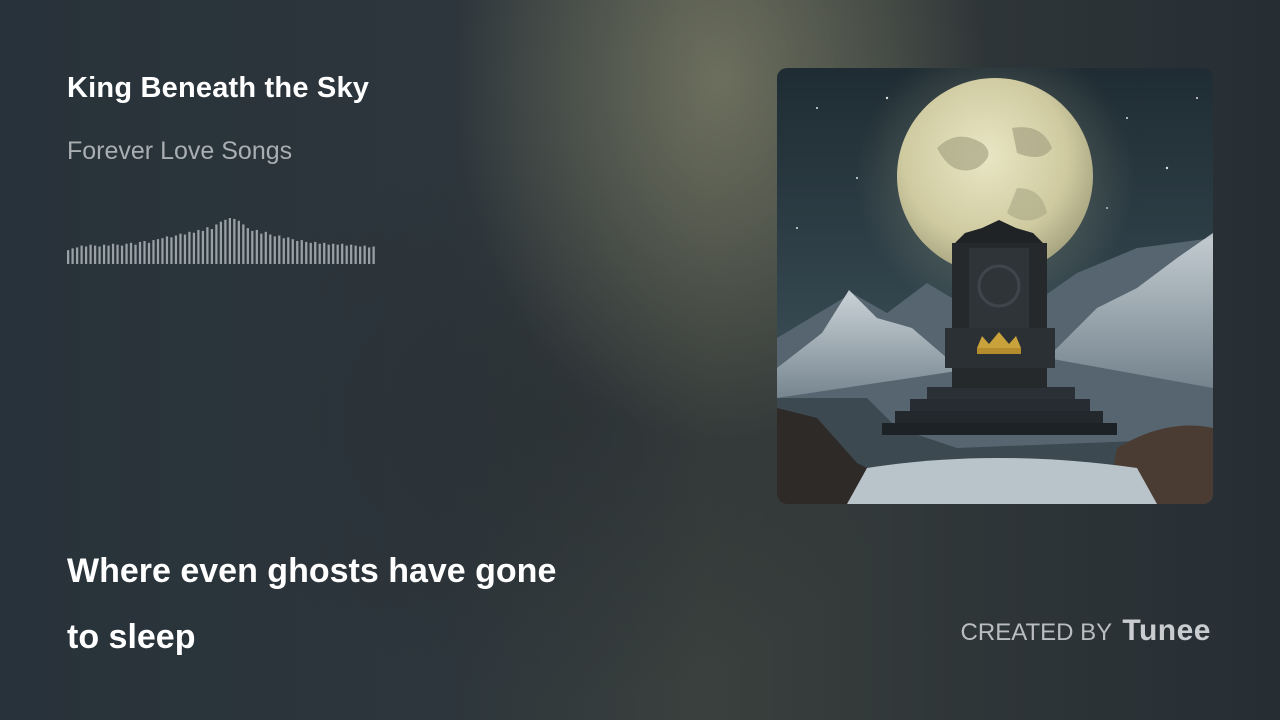  I want to click on lyric-line: to sleep, so click(131, 637).